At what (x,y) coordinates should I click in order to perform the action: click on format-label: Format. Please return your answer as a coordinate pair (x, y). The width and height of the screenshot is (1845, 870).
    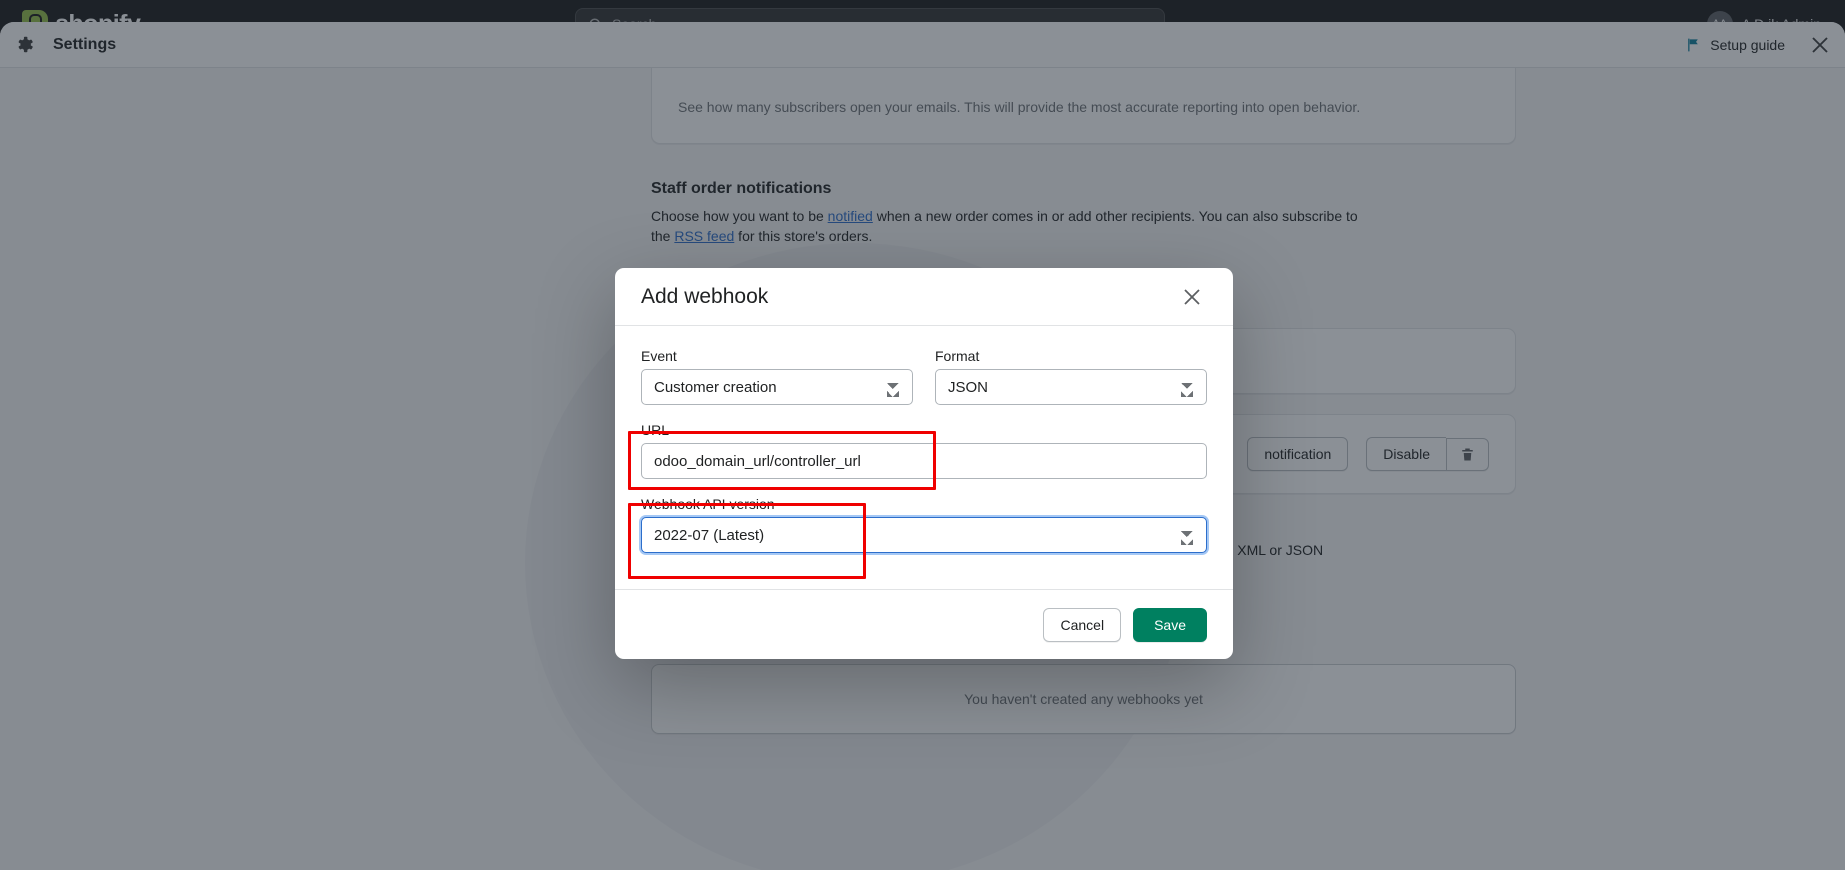
    Looking at the image, I should click on (957, 356).